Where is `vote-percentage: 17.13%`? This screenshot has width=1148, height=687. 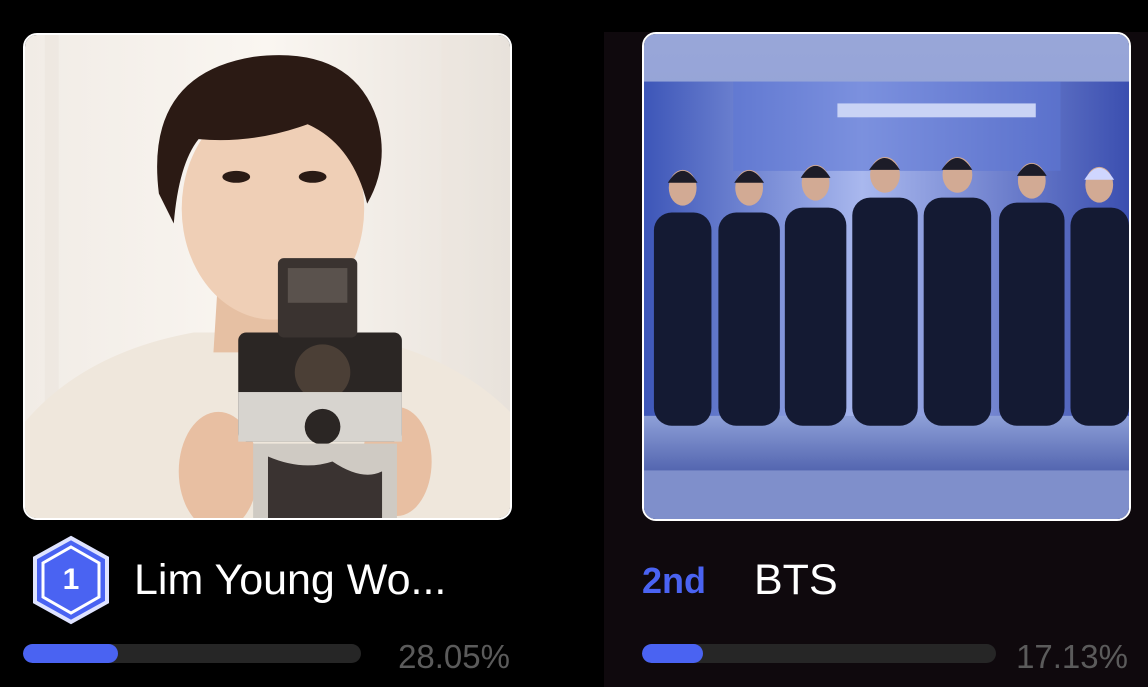 vote-percentage: 17.13% is located at coordinates (1072, 656).